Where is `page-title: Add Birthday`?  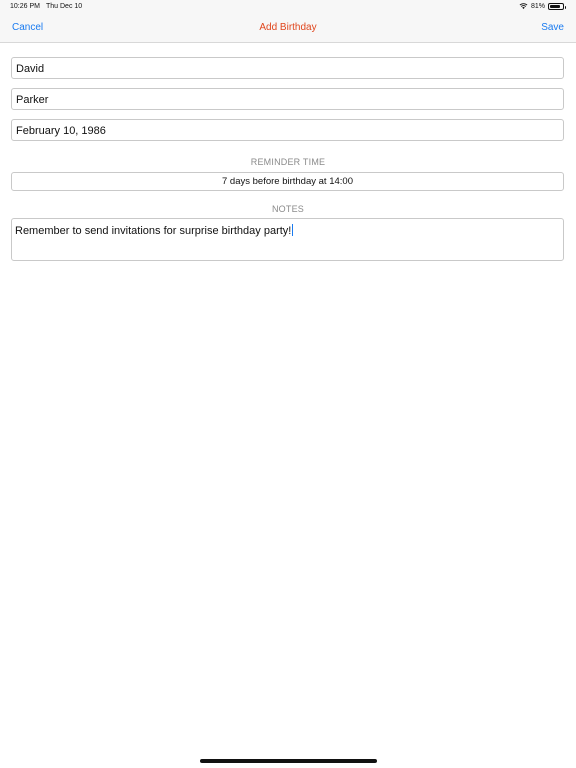
page-title: Add Birthday is located at coordinates (288, 27).